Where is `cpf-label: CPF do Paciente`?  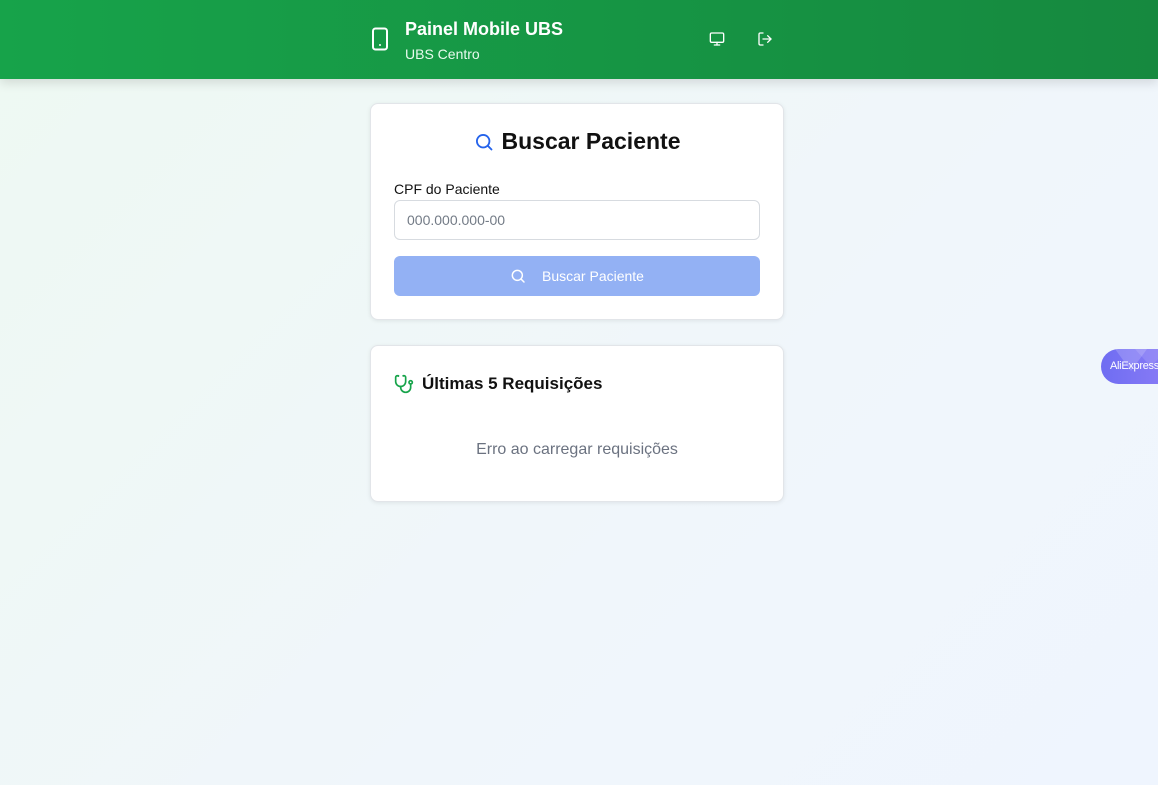
cpf-label: CPF do Paciente is located at coordinates (447, 189).